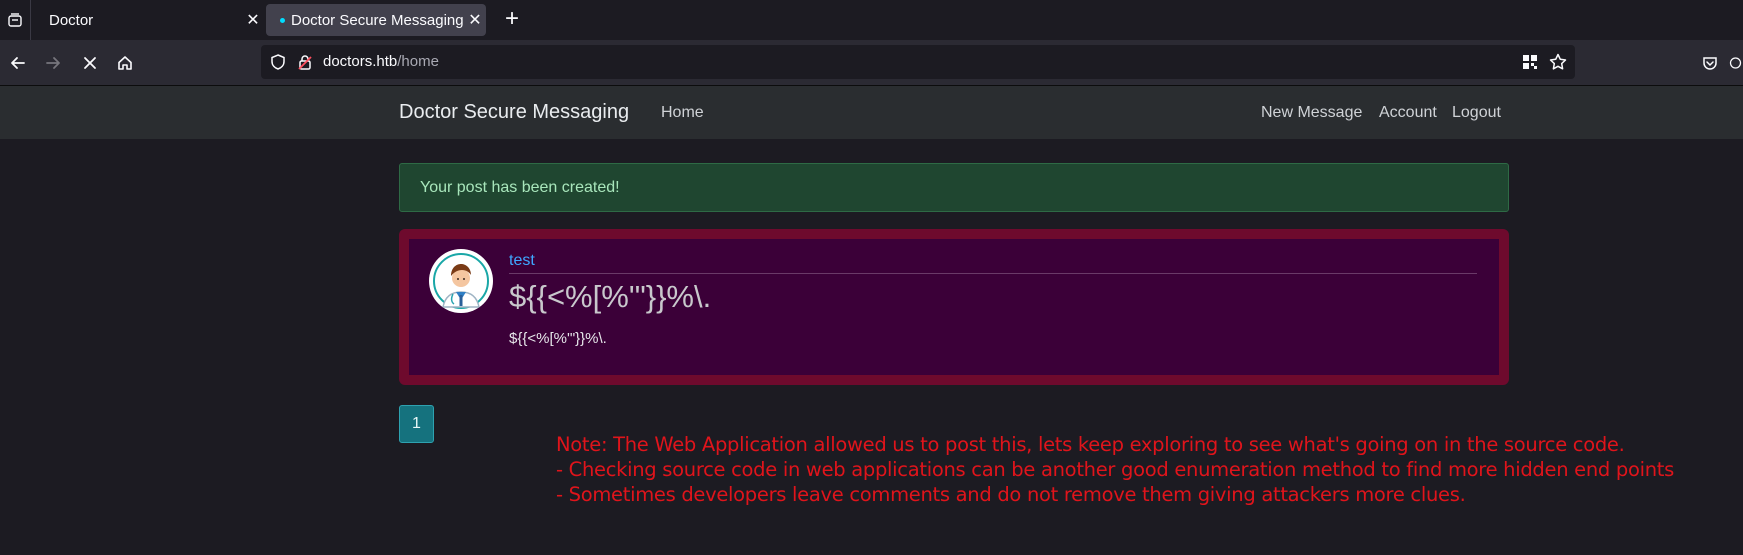  Describe the element at coordinates (520, 187) in the screenshot. I see `alert-text: Your post has been created!` at that location.